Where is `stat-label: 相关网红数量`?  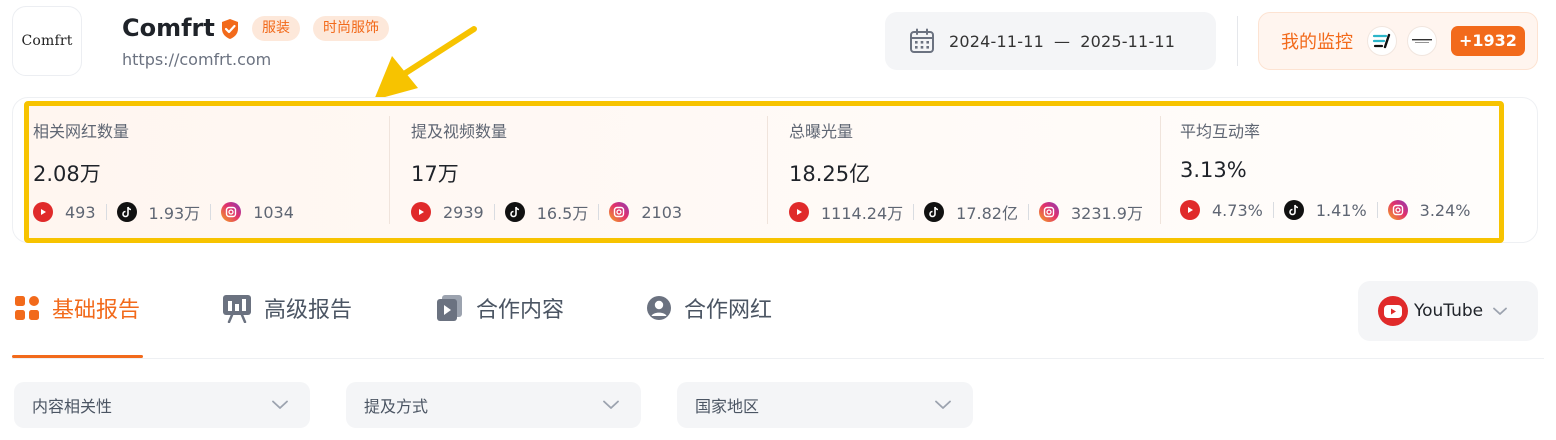 stat-label: 相关网红数量 is located at coordinates (81, 131).